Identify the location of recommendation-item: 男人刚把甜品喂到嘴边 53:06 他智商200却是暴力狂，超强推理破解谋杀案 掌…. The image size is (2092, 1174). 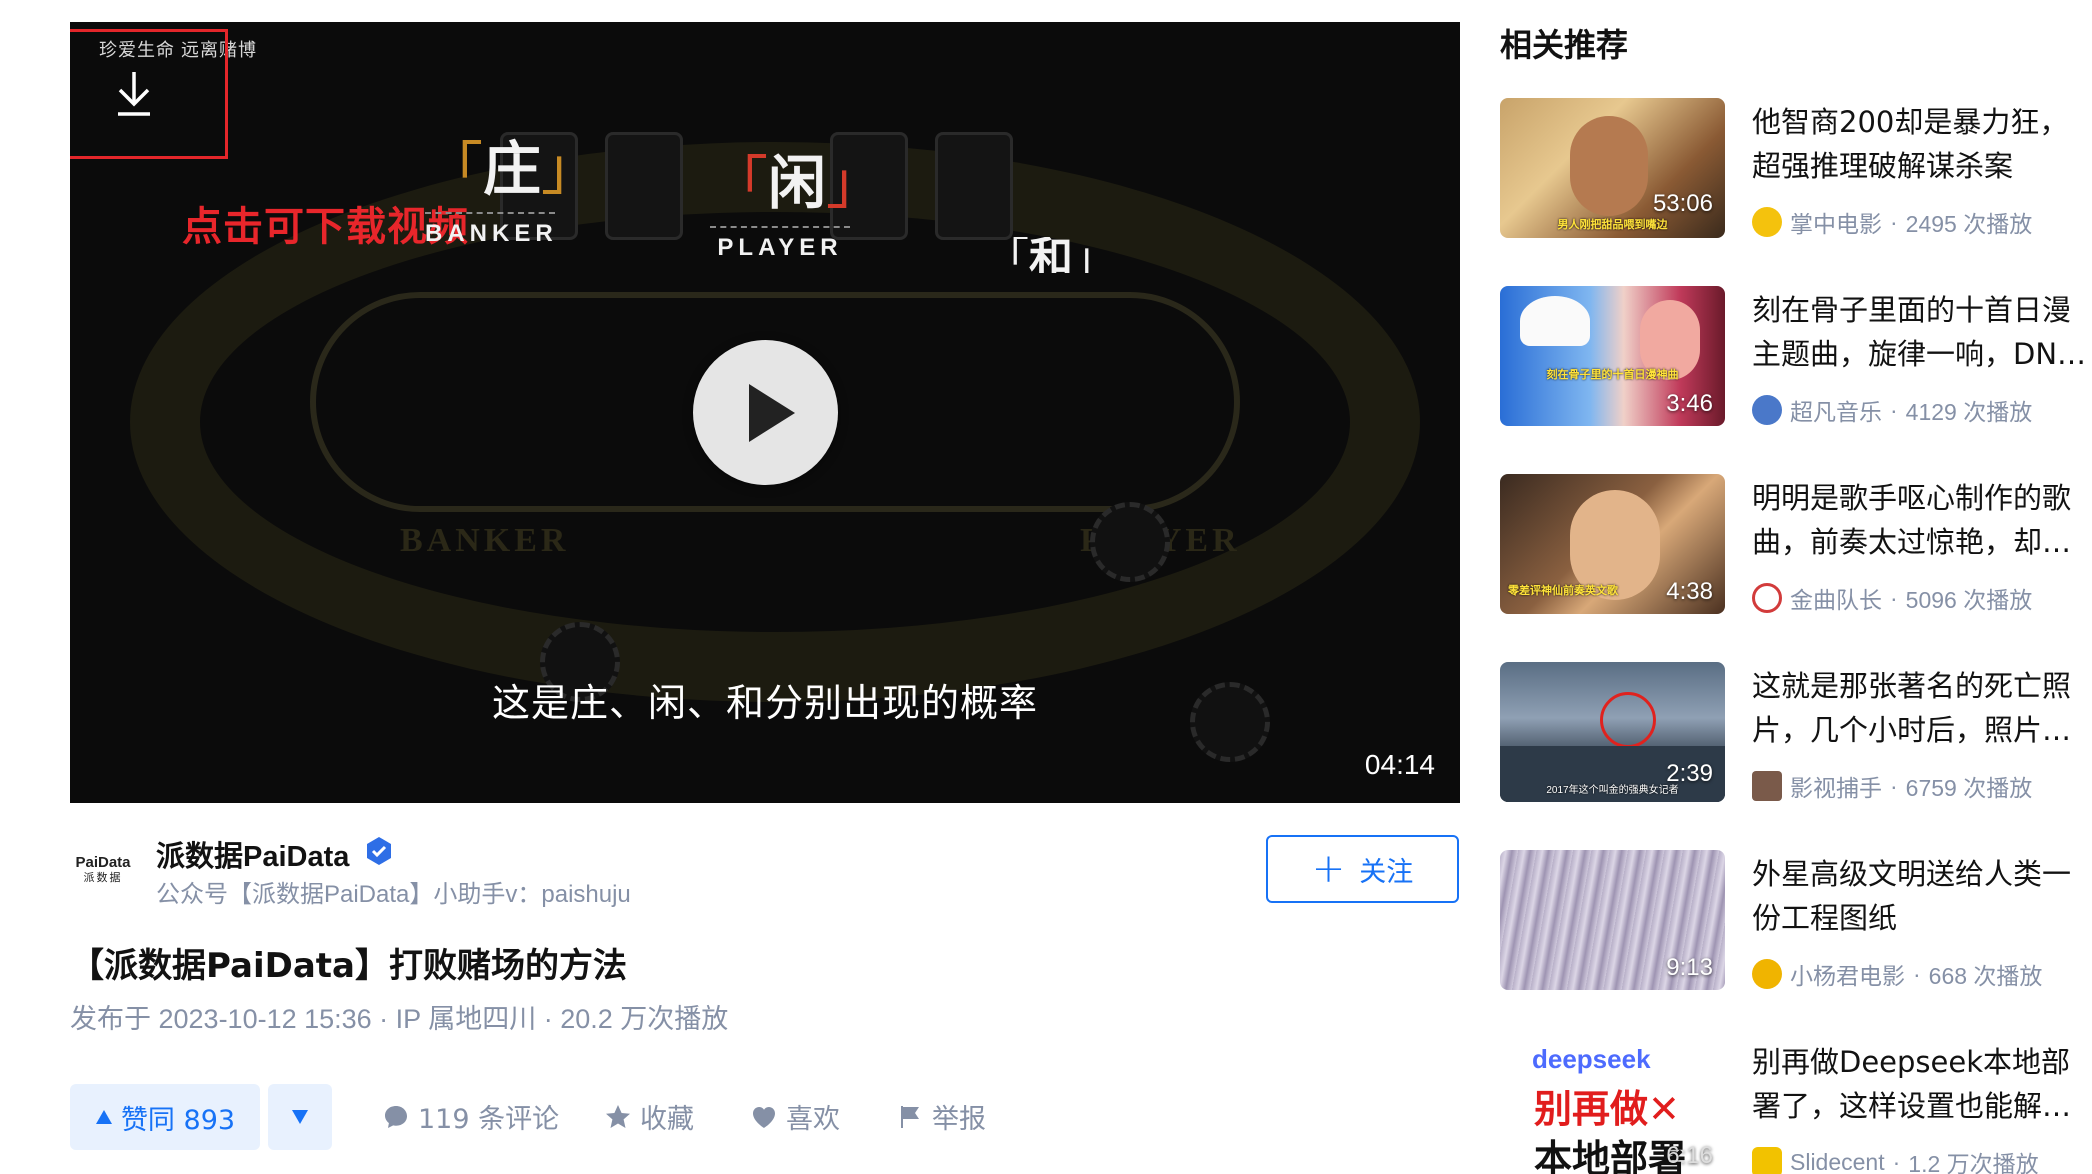
(1796, 169).